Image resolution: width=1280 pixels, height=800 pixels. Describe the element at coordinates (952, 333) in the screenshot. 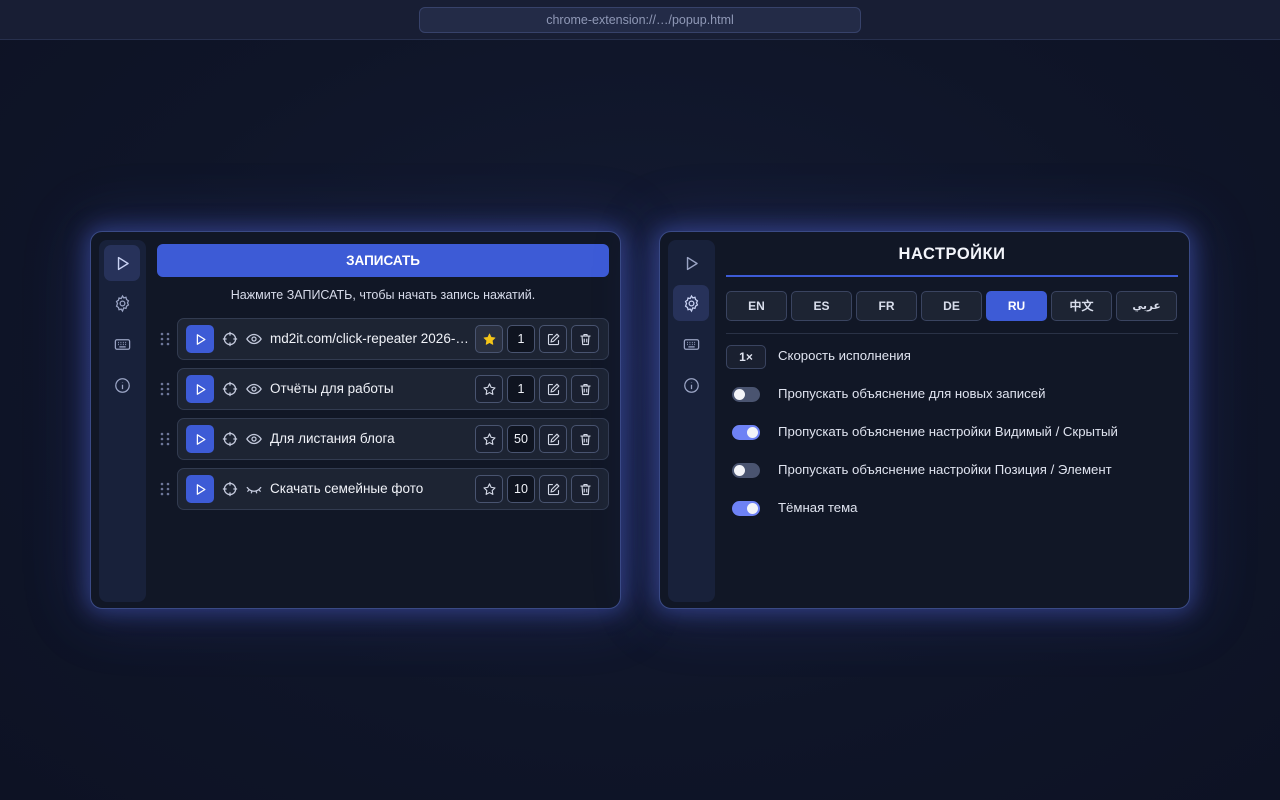

I see `divider` at that location.